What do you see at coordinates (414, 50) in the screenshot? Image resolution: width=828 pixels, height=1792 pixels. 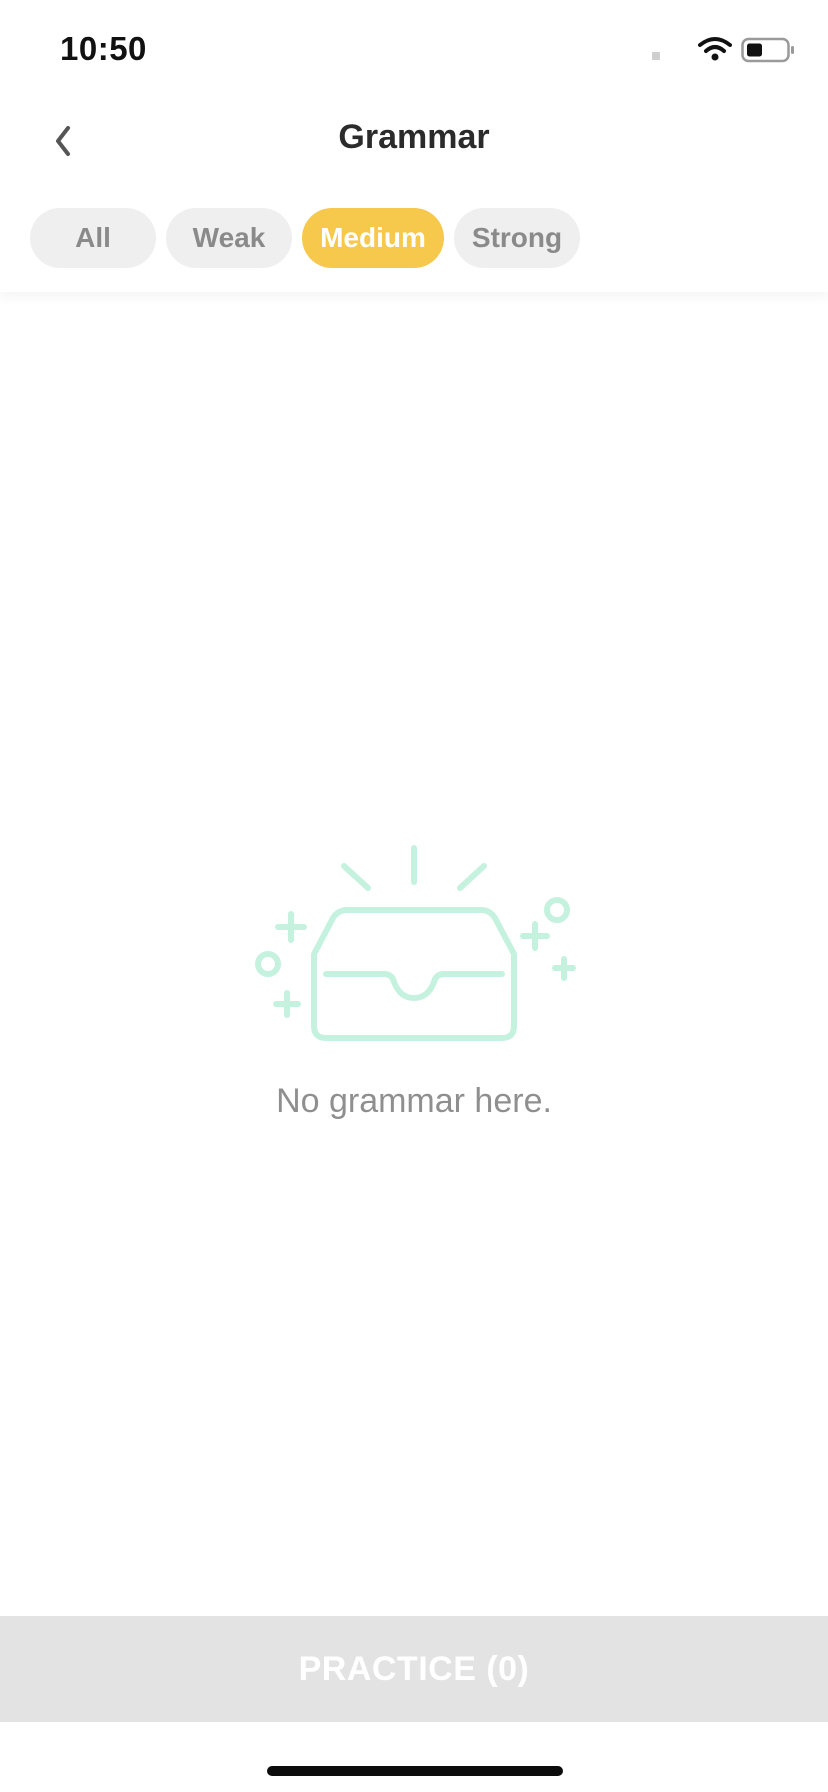 I see `status-bar: 10:50` at bounding box center [414, 50].